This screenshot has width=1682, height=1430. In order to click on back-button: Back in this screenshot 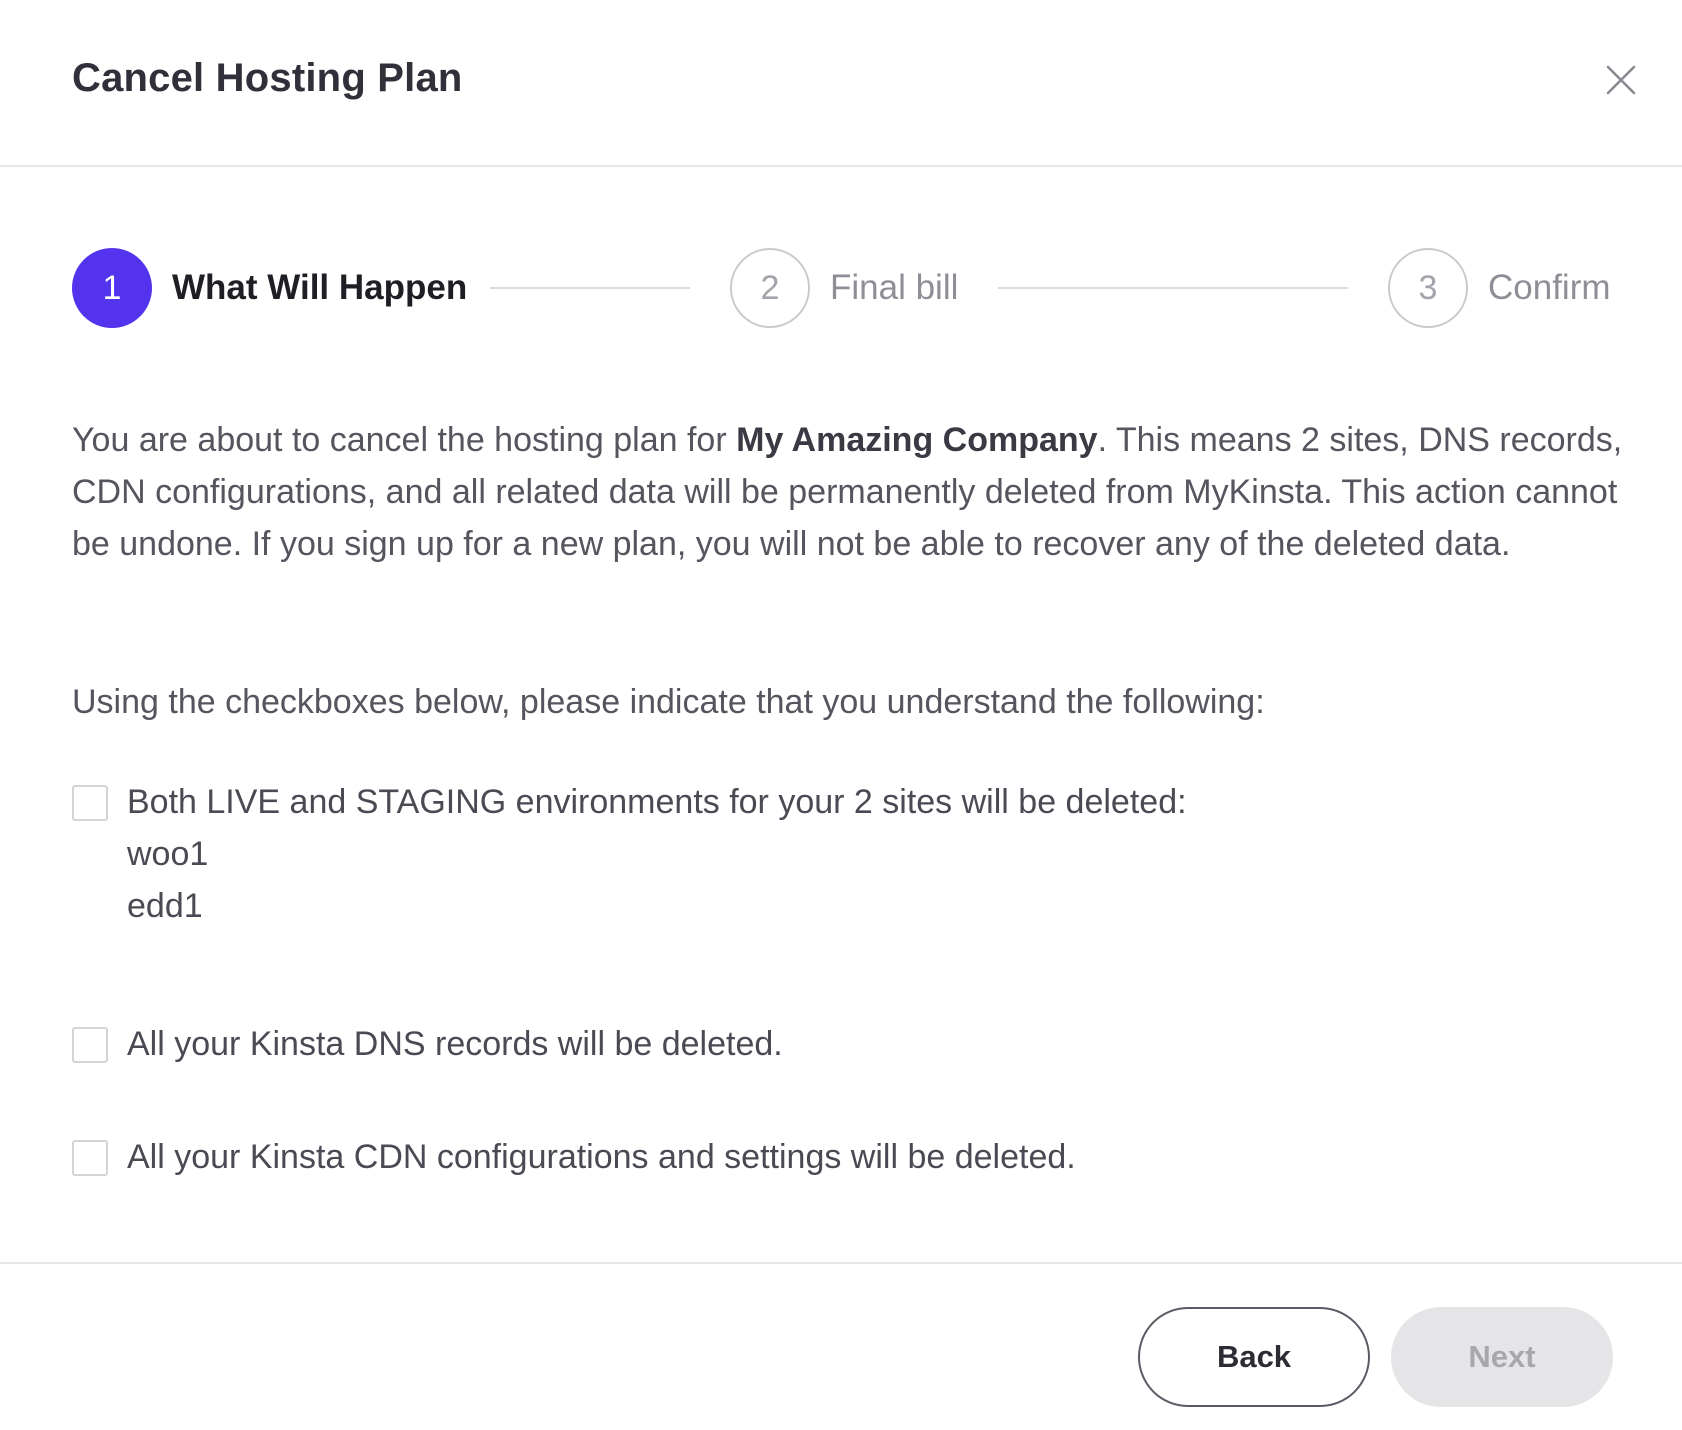, I will do `click(1254, 1357)`.